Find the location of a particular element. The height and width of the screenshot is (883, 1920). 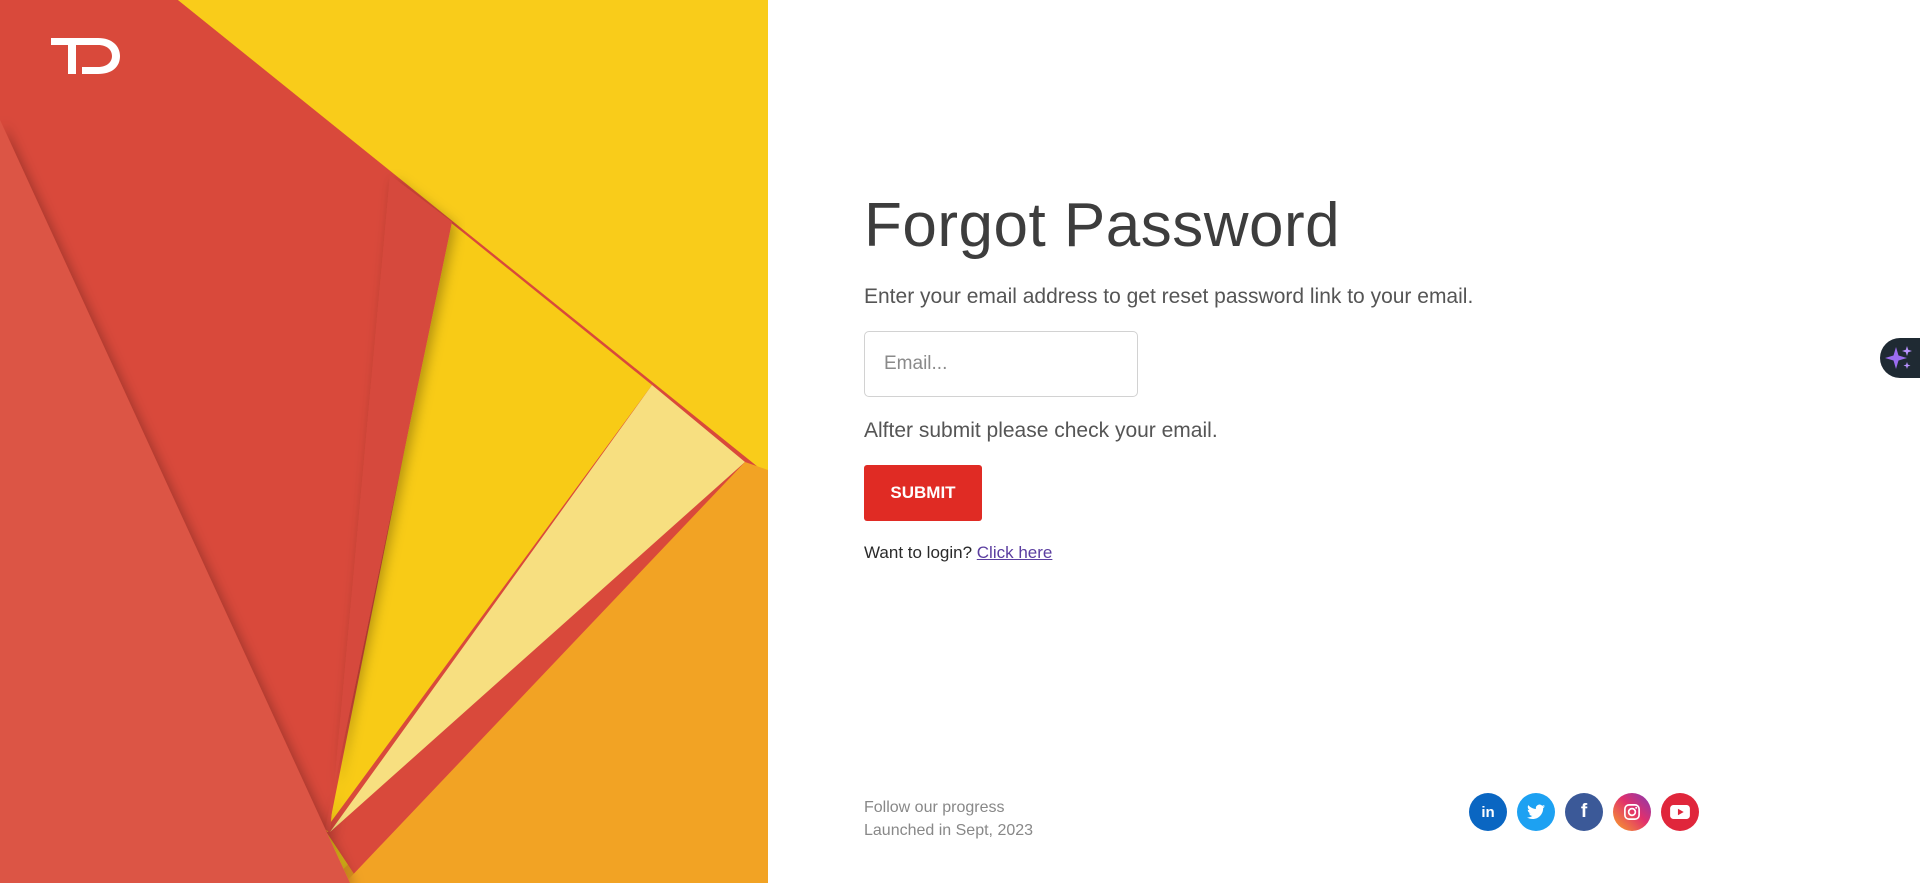

login-link: Click here is located at coordinates (1015, 552).